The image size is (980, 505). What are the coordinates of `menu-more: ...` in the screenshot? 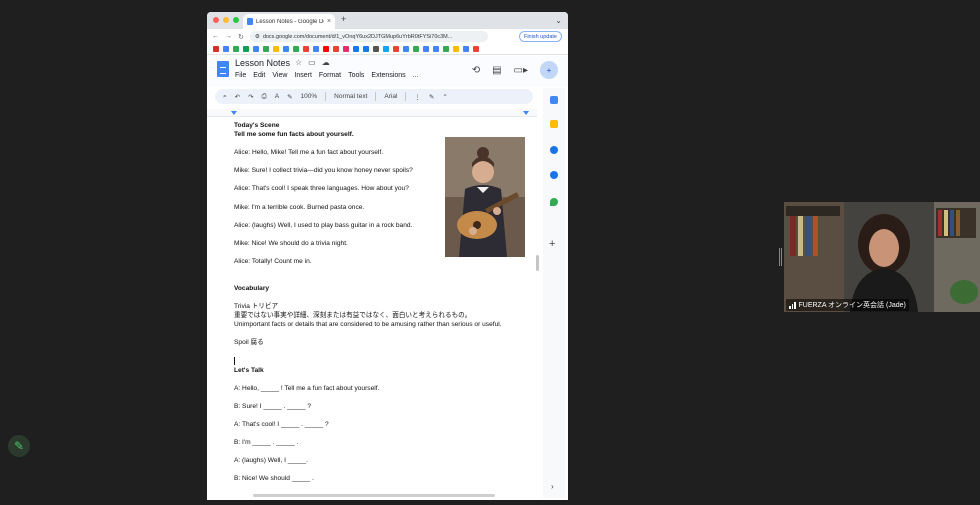 It's located at (416, 75).